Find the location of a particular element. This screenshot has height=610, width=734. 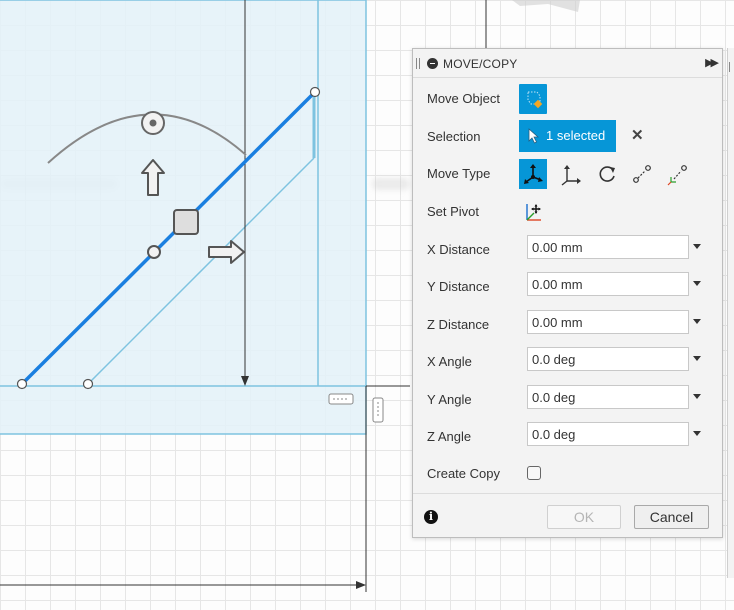

row-move-object: Move Object is located at coordinates (567, 99).